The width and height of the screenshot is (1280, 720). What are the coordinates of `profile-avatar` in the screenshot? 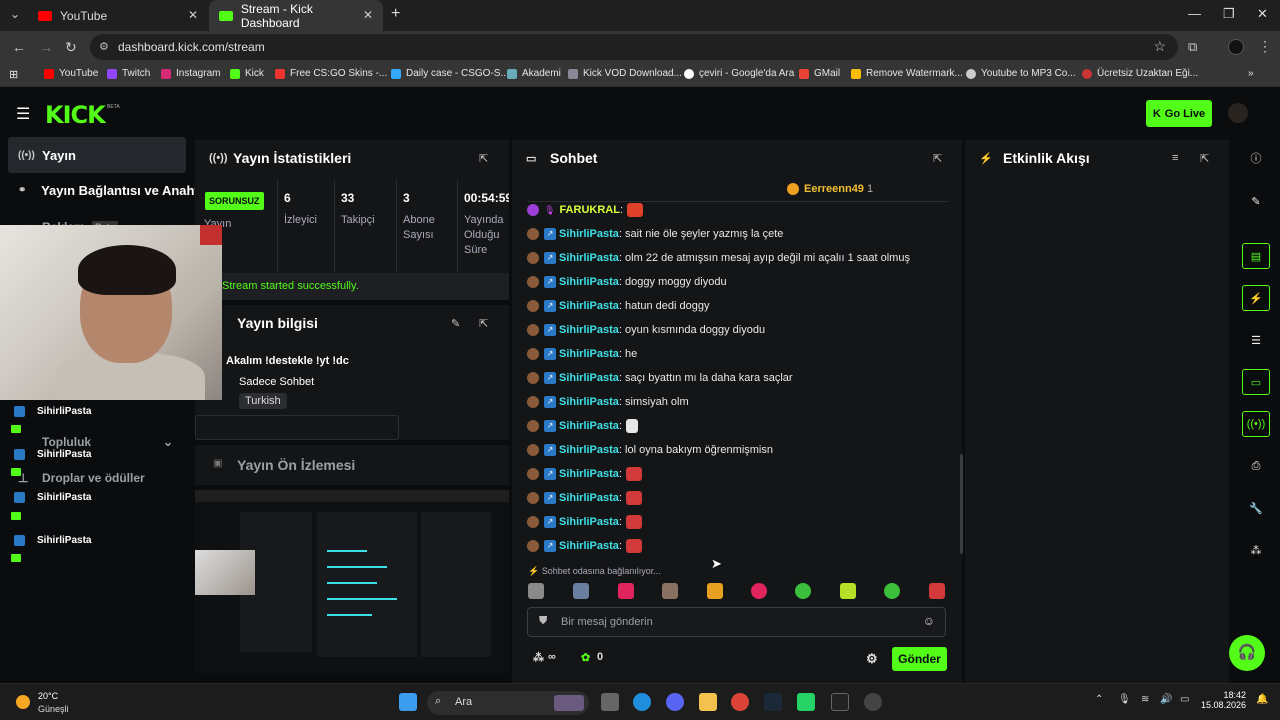 It's located at (1236, 47).